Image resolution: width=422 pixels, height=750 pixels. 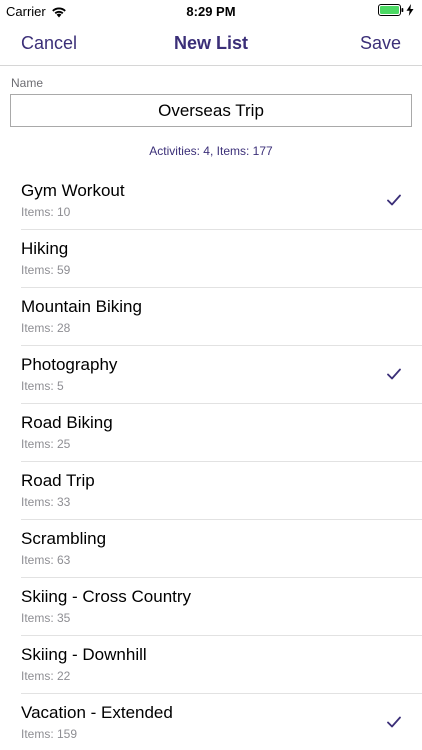 I want to click on activity-item-count: Items: 28, so click(x=46, y=328).